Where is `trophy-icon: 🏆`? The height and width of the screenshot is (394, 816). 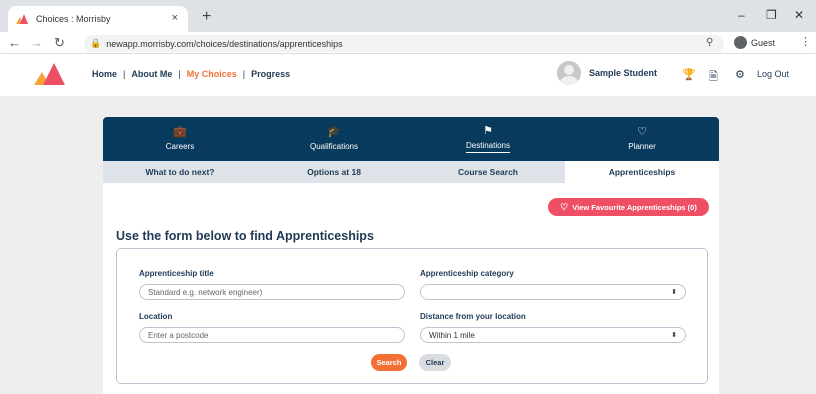
trophy-icon: 🏆 is located at coordinates (689, 74).